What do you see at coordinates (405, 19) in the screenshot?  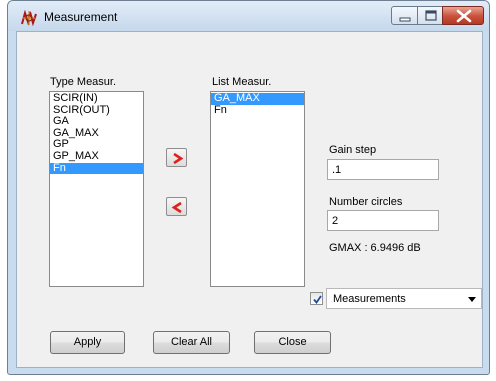 I see `minimize-icon` at bounding box center [405, 19].